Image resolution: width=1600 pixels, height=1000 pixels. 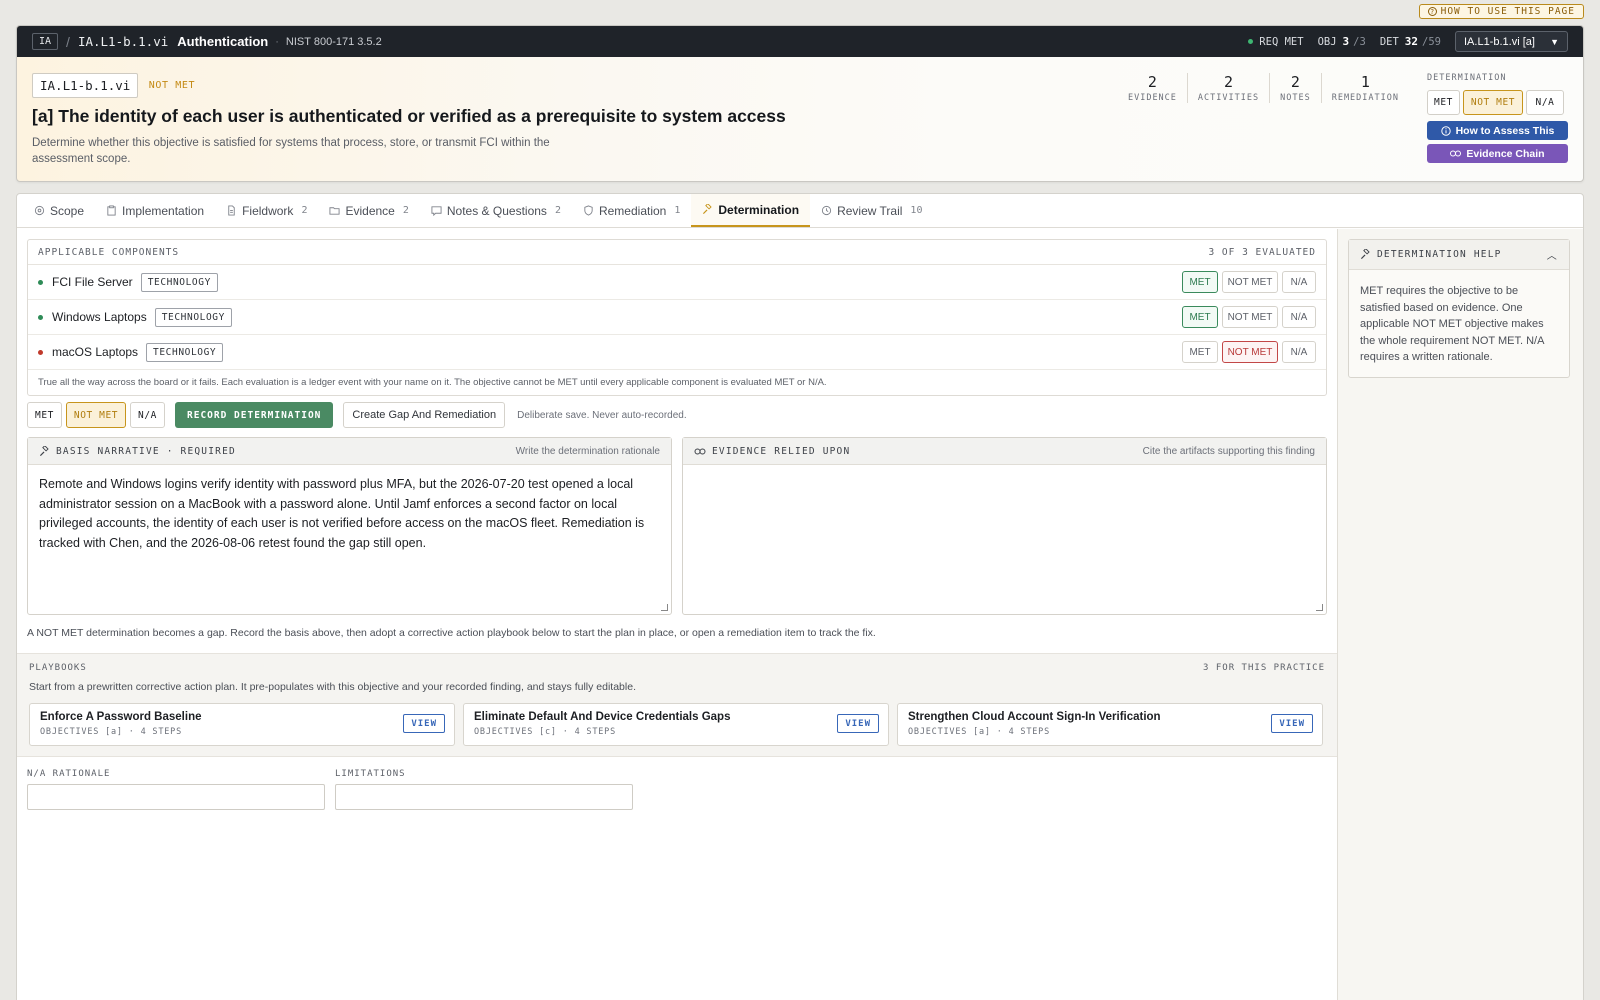 What do you see at coordinates (111, 210) in the screenshot?
I see `clipboard-icon` at bounding box center [111, 210].